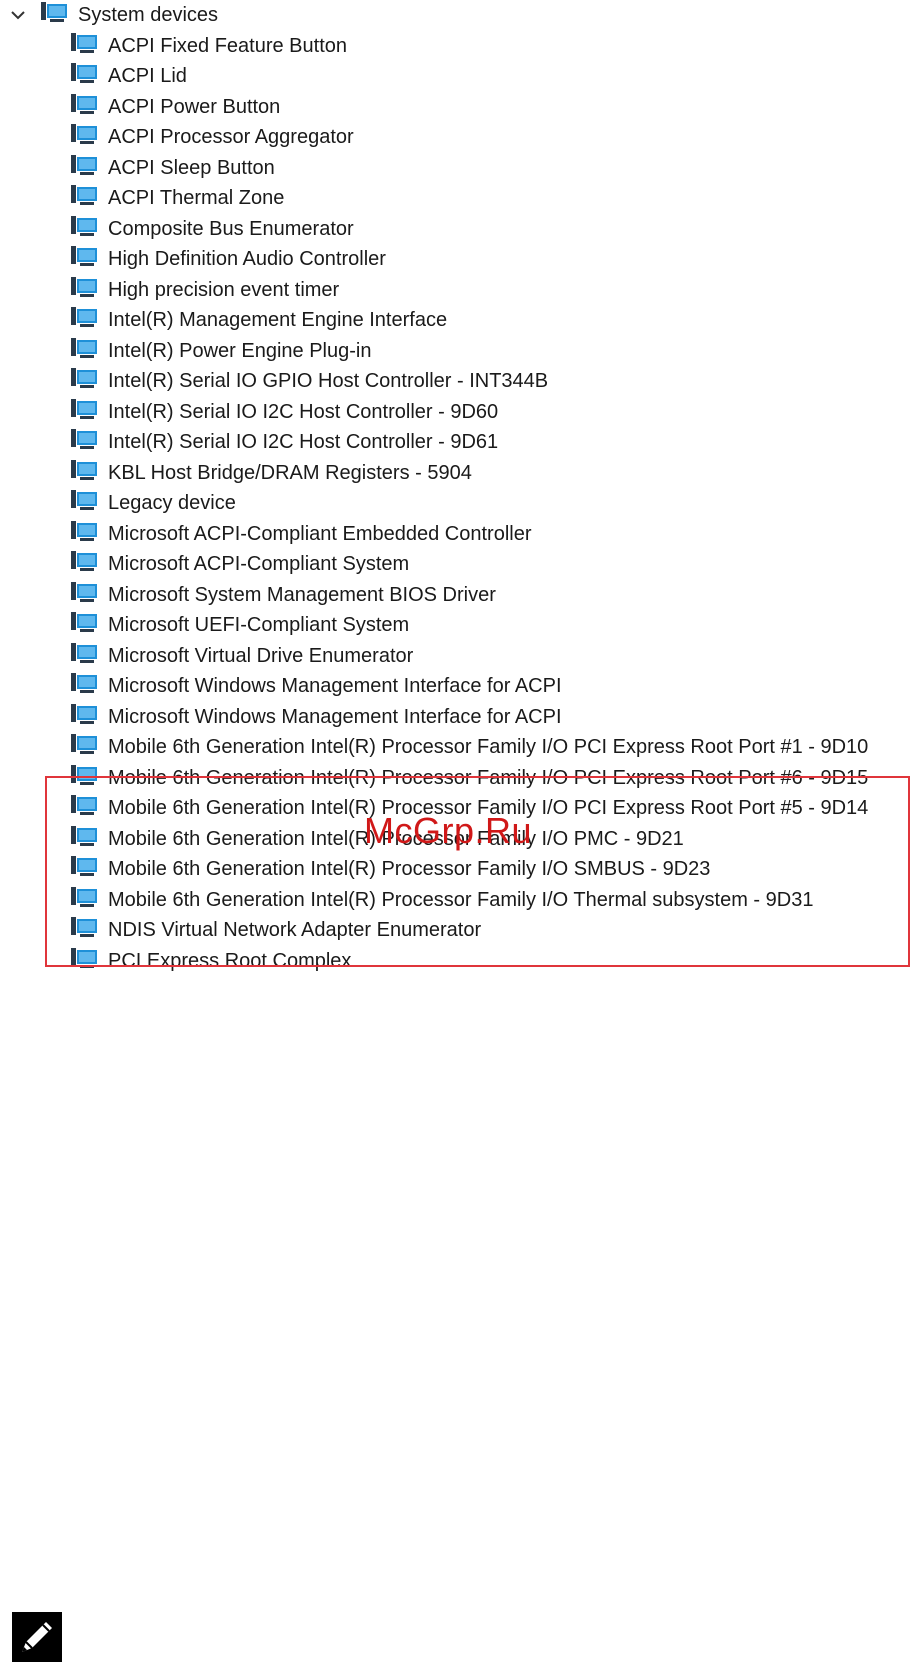  I want to click on tree-node-label: ACPI Fixed Feature Button, so click(228, 45).